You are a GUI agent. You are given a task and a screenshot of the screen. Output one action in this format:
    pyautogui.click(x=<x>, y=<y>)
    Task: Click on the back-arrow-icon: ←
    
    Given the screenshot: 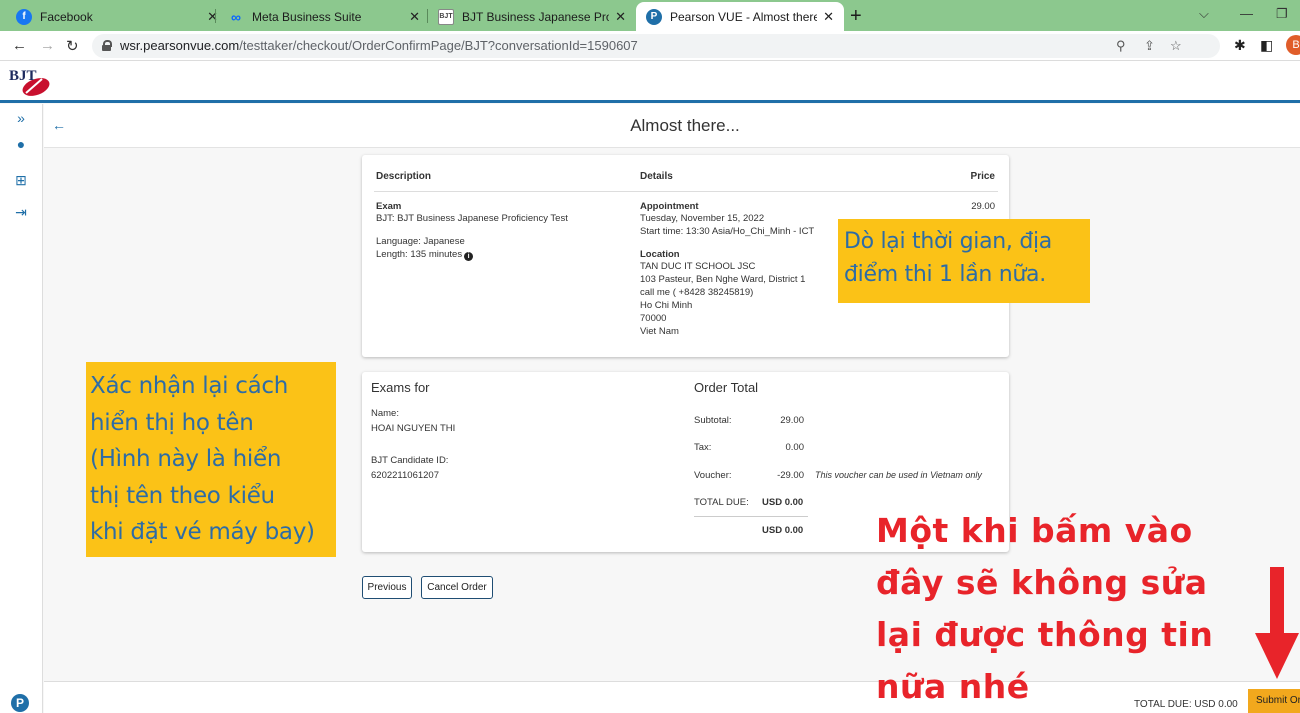 What is the action you would take?
    pyautogui.click(x=19, y=45)
    